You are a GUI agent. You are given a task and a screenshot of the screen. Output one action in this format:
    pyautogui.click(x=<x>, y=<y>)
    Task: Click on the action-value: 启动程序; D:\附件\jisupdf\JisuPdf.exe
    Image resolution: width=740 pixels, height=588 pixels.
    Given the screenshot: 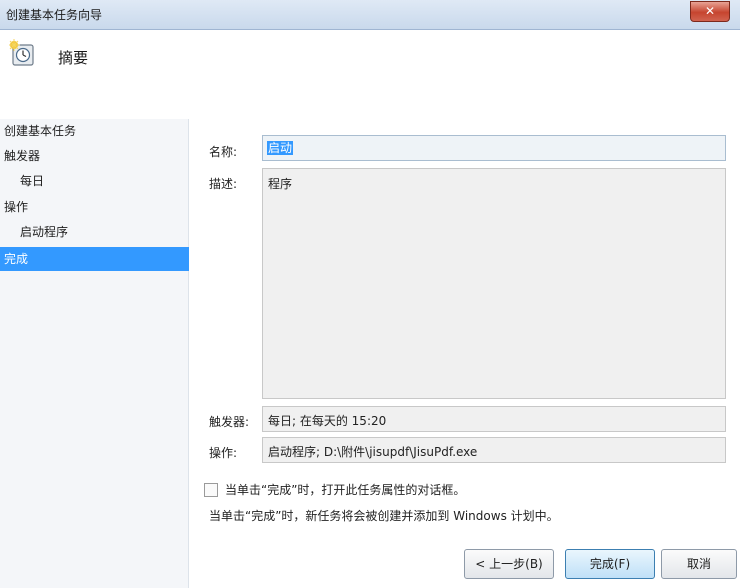 What is the action you would take?
    pyautogui.click(x=494, y=450)
    